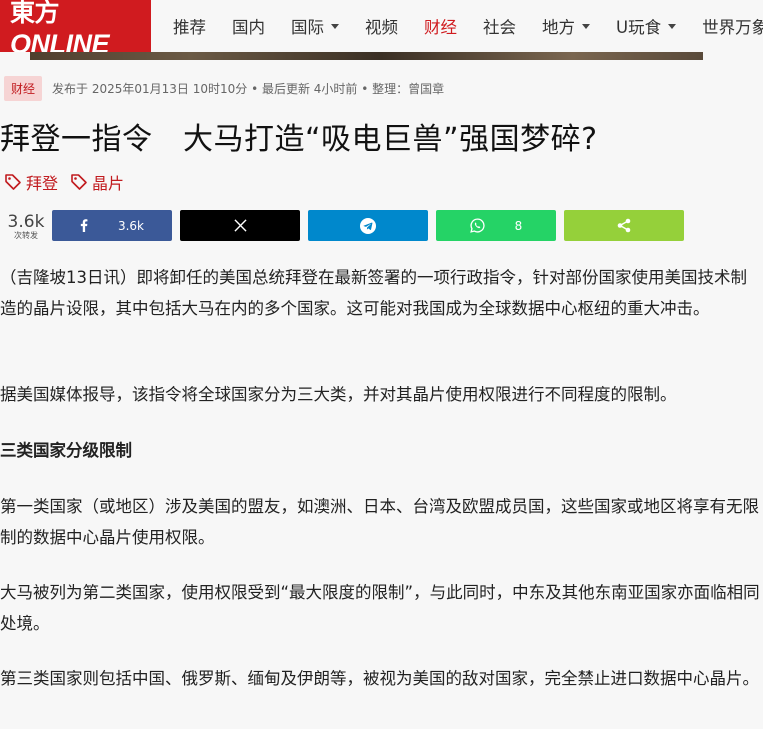 This screenshot has height=729, width=763. What do you see at coordinates (66, 450) in the screenshot?
I see `article-subheading: 三类国家分级限制` at bounding box center [66, 450].